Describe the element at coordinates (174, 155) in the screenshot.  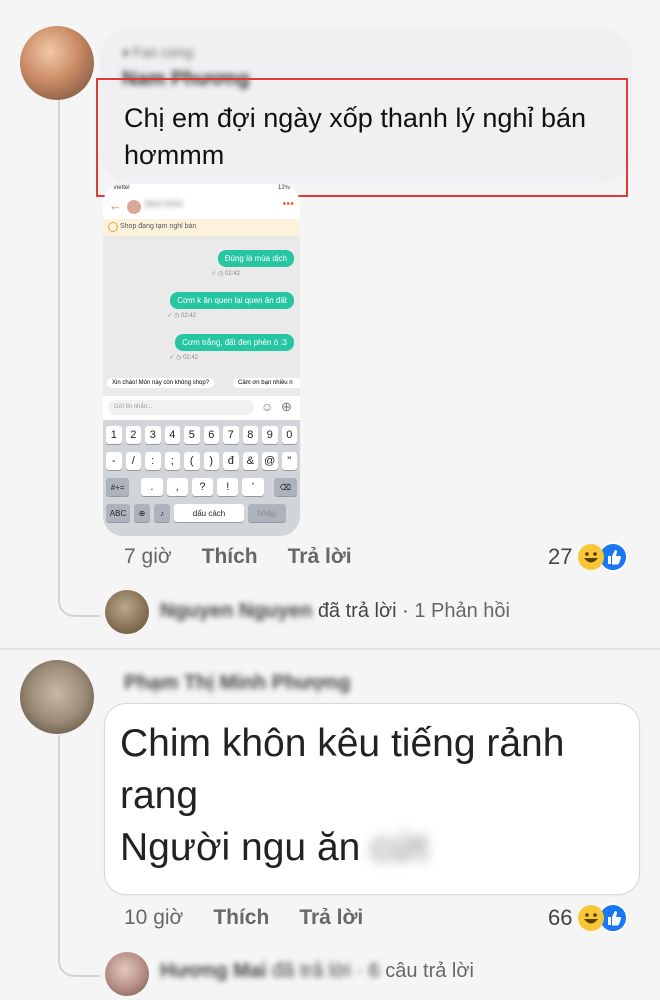
I see `comment-text-line: hơmmm` at that location.